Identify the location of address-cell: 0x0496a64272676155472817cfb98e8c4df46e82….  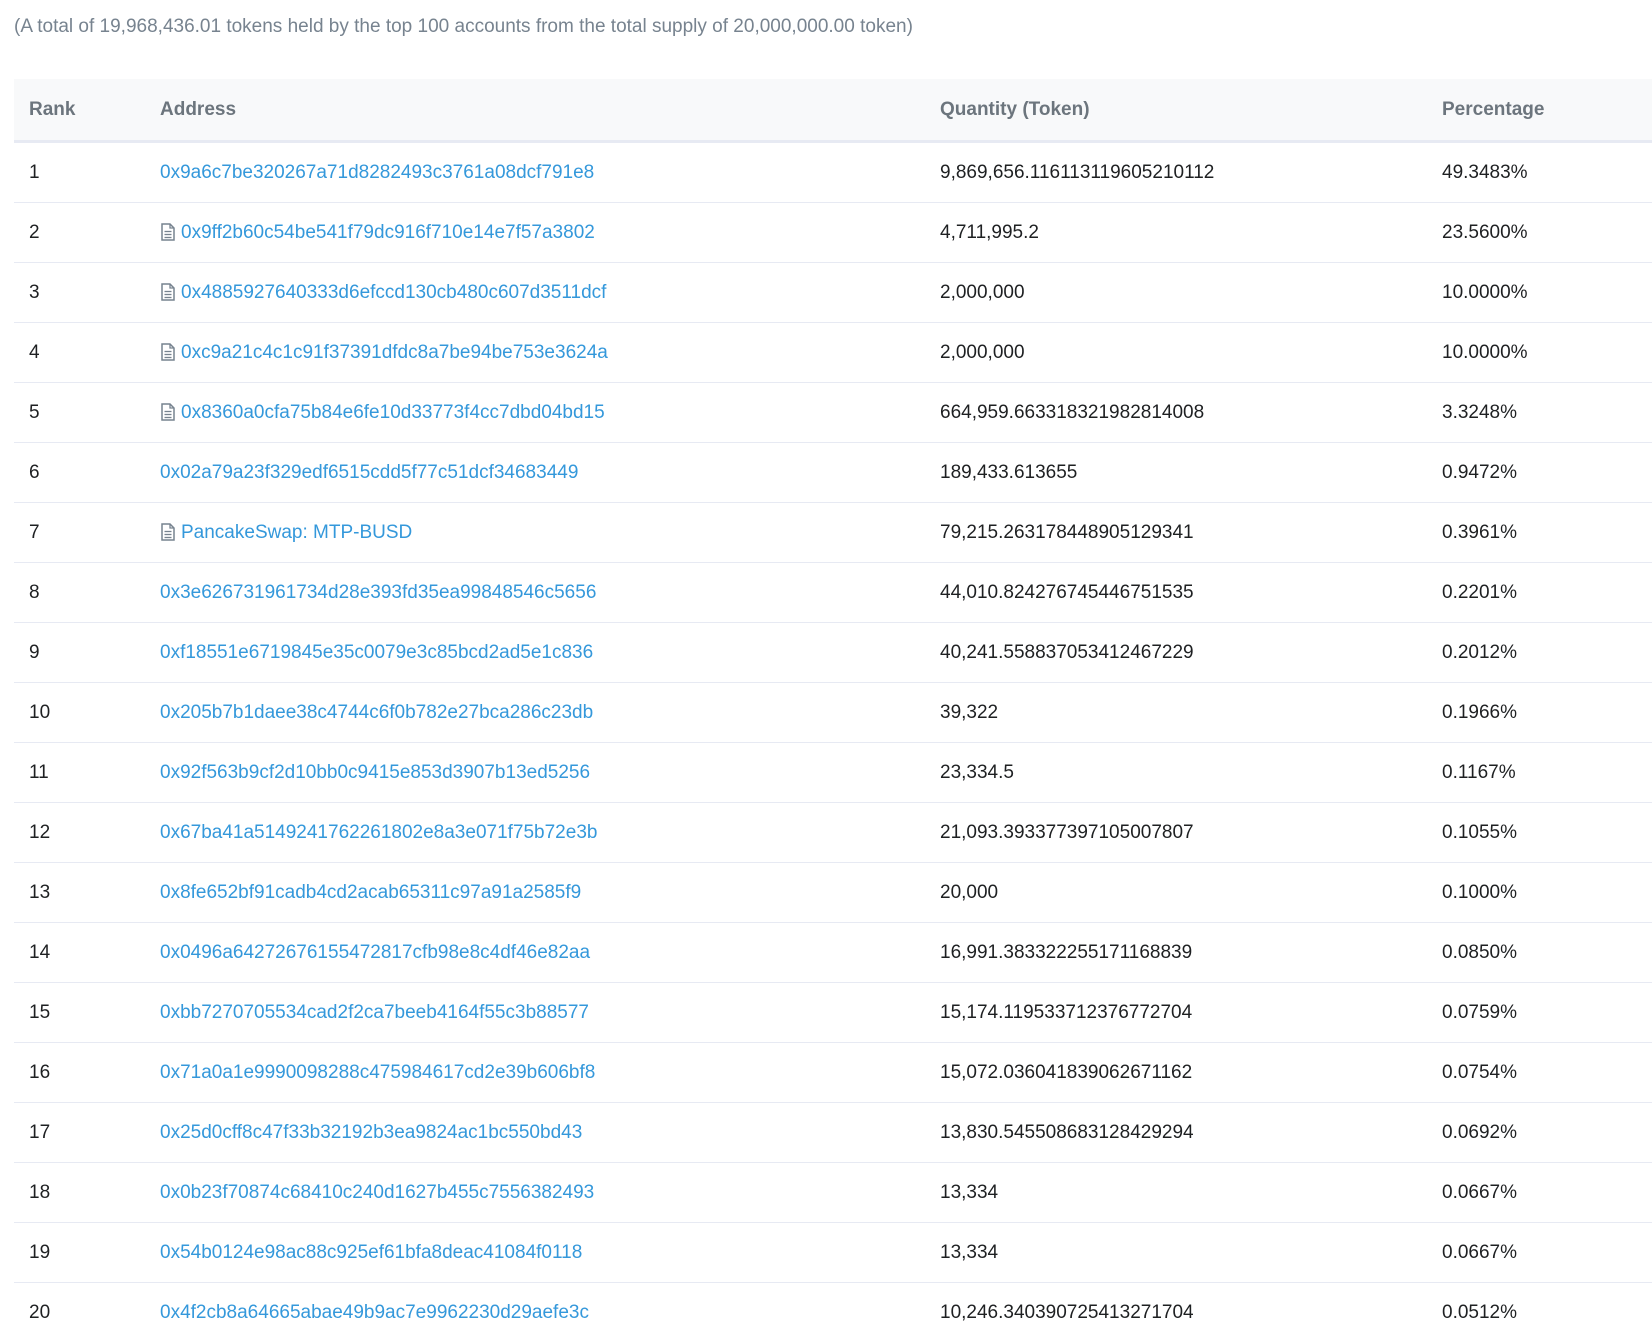
(550, 953).